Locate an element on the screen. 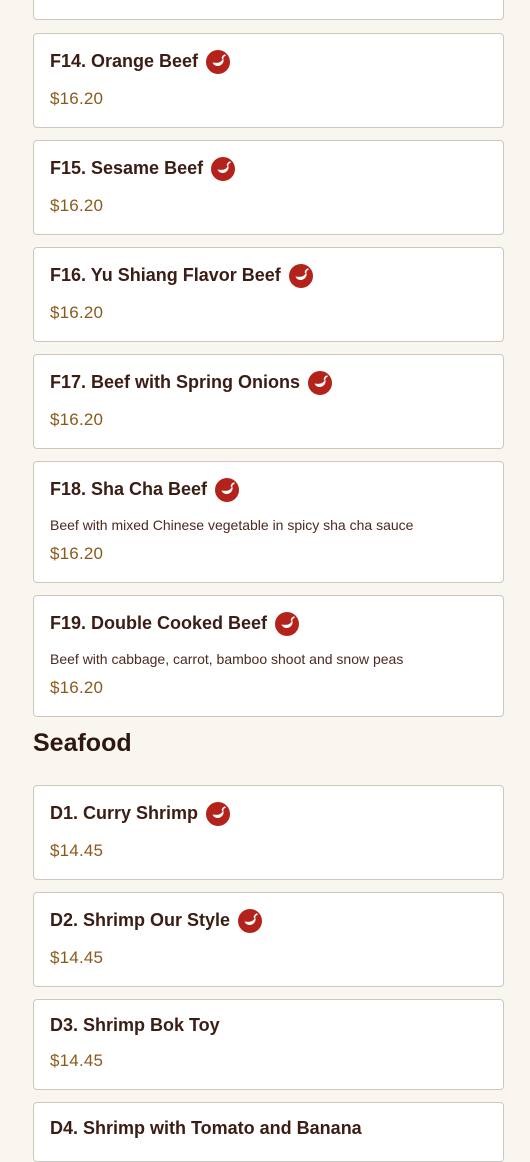 The height and width of the screenshot is (1162, 530). menu-item-card: D4. Shrimp with Tomato and Banana is located at coordinates (268, 1132).